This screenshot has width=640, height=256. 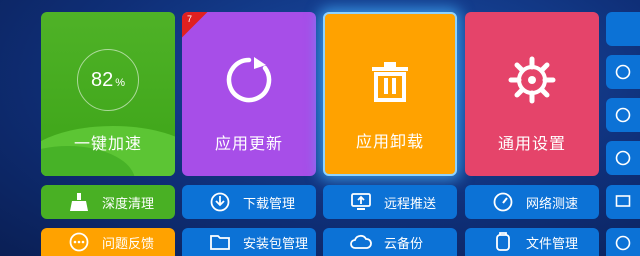 What do you see at coordinates (248, 144) in the screenshot?
I see `app-update-label: 应用更新` at bounding box center [248, 144].